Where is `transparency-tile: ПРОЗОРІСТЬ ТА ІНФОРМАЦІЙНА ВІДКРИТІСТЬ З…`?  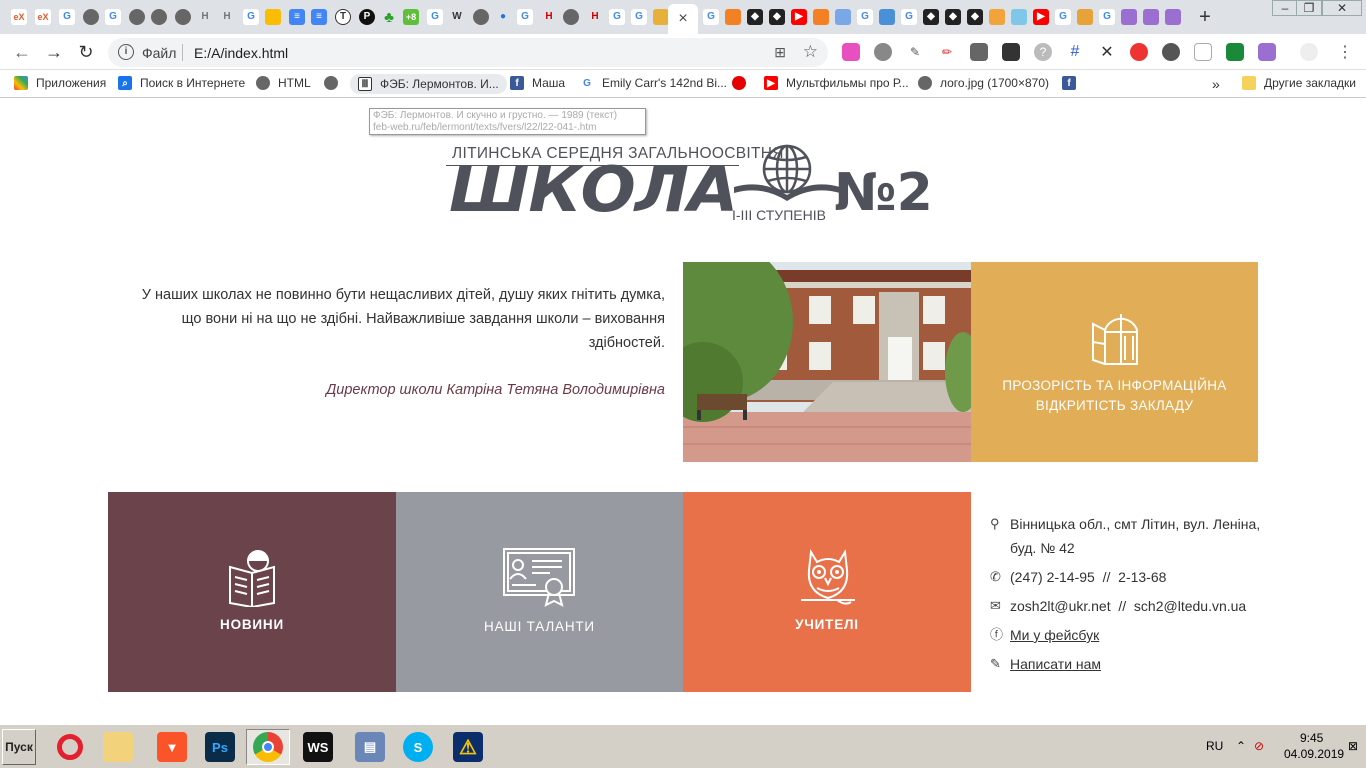 transparency-tile: ПРОЗОРІСТЬ ТА ІНФОРМАЦІЙНА ВІДКРИТІСТЬ З… is located at coordinates (1114, 362).